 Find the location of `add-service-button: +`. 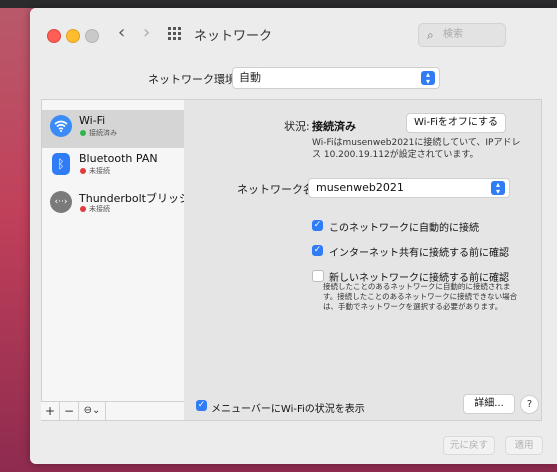

add-service-button: + is located at coordinates (50, 411).